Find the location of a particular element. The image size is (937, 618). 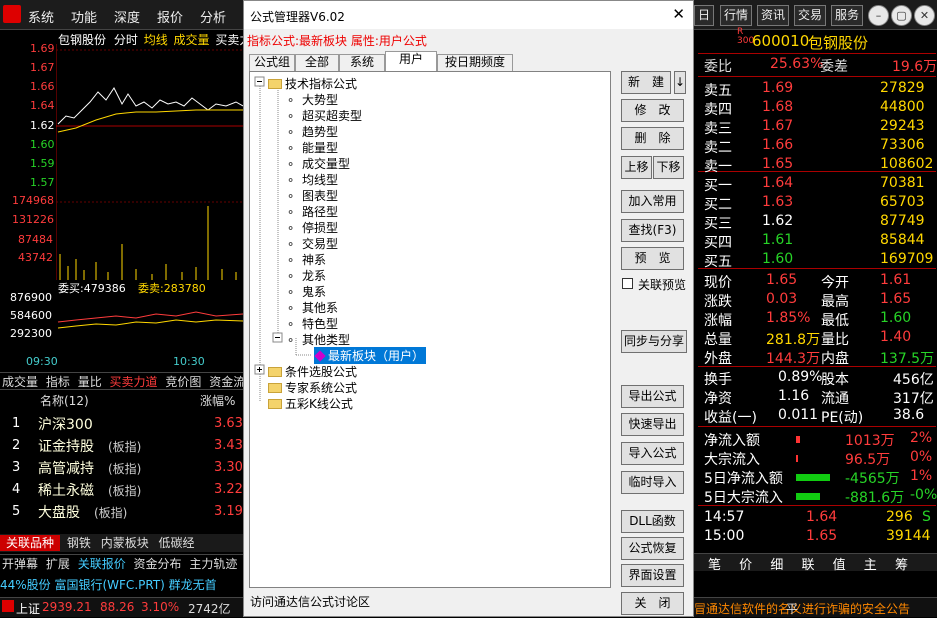

fund-label: 净资 is located at coordinates (718, 399).